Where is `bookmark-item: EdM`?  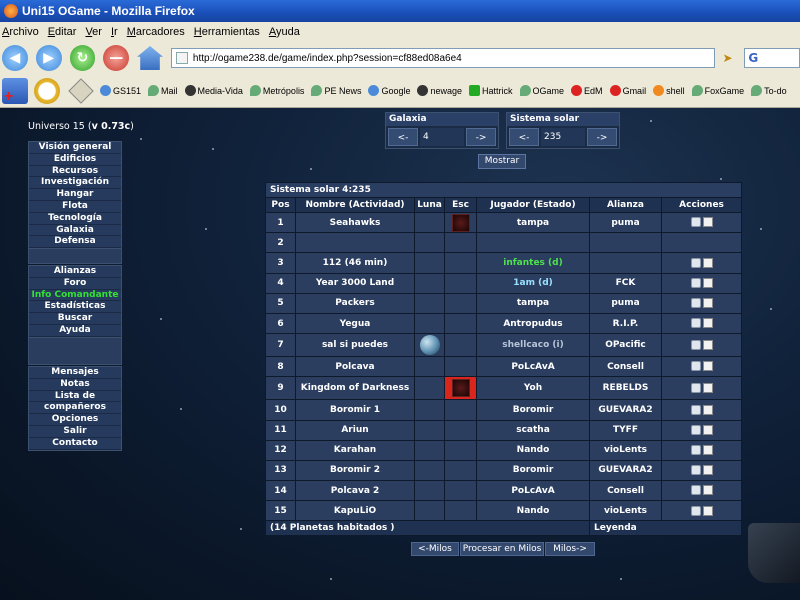
bookmark-item: EdM is located at coordinates (587, 90).